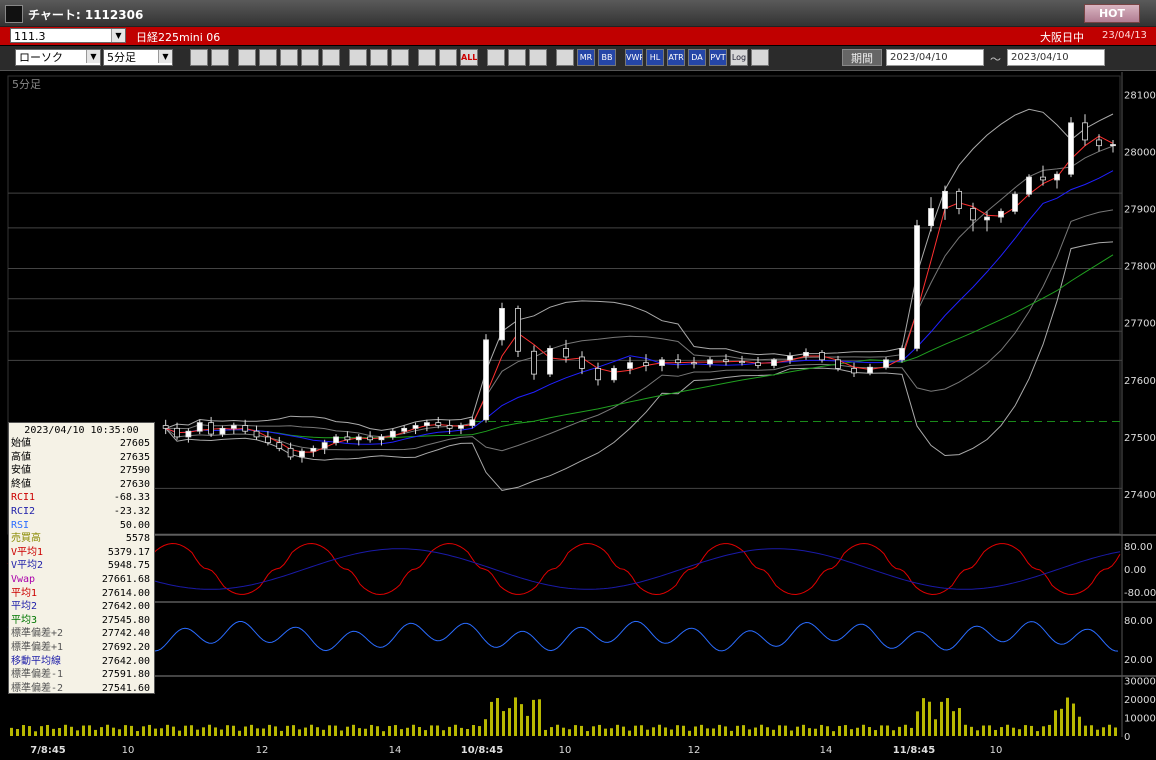  What do you see at coordinates (199, 57) in the screenshot?
I see `search-button` at bounding box center [199, 57].